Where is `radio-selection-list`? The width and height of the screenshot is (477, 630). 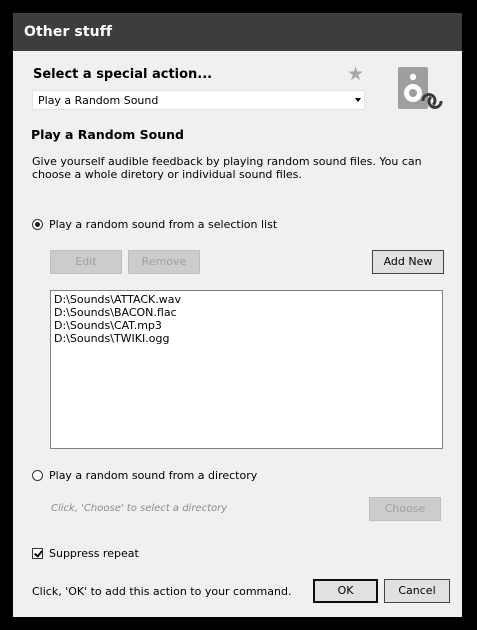
radio-selection-list is located at coordinates (37, 224).